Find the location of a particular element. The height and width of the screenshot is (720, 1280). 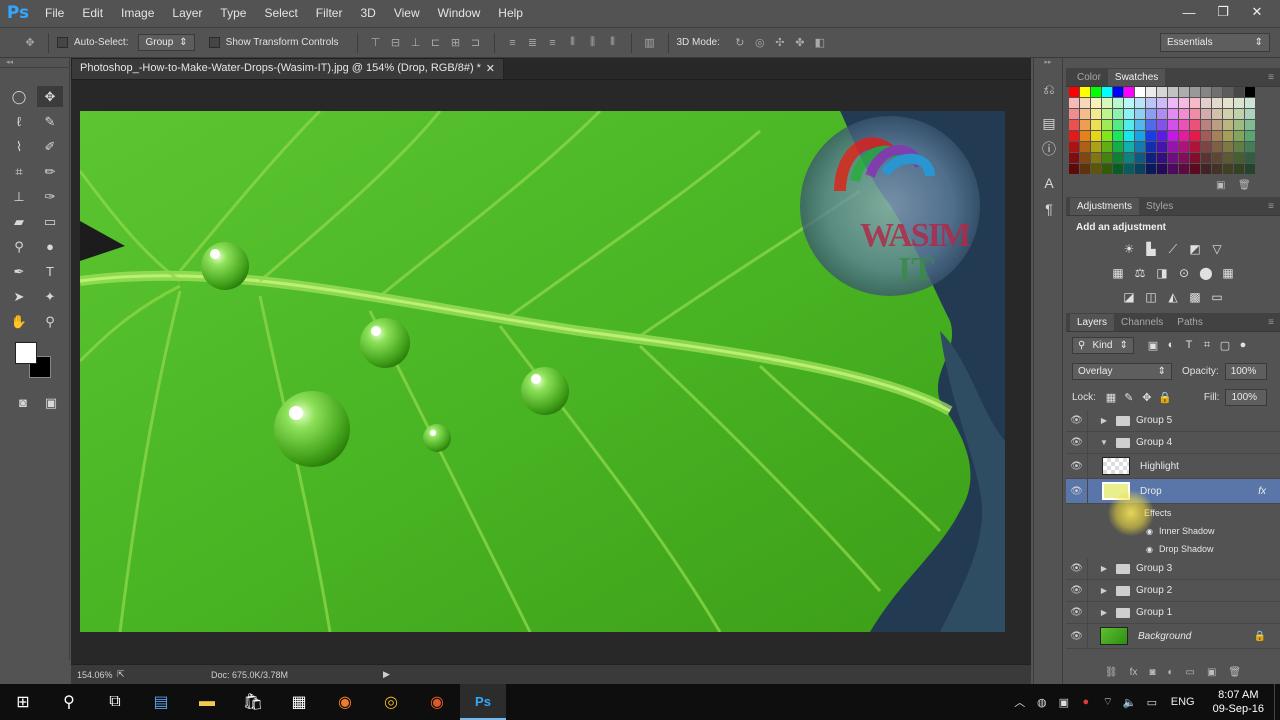

layer-group-5: 👁 ▶ Group 5 is located at coordinates (1173, 421).